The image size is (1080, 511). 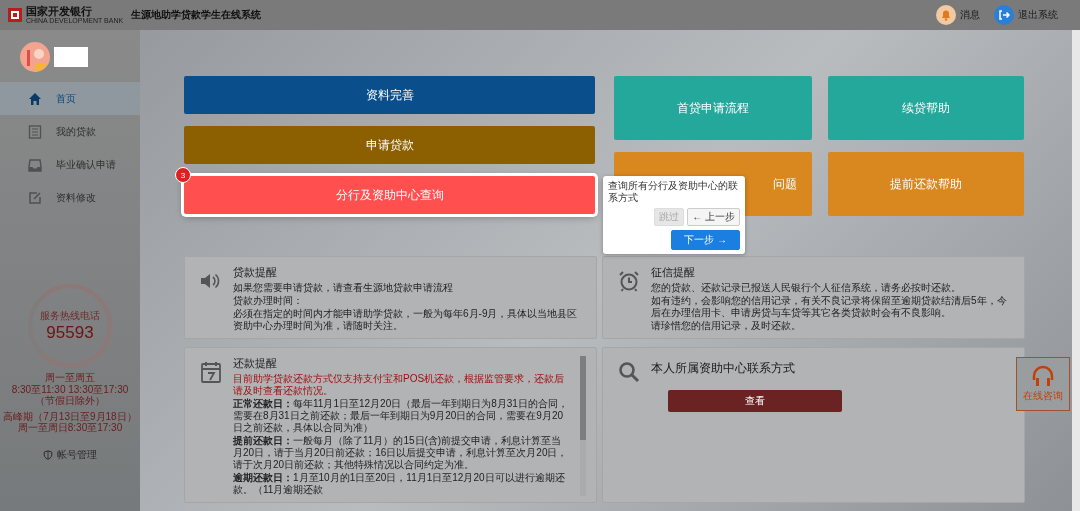 What do you see at coordinates (406, 320) in the screenshot?
I see `panel-text: 必须在指定的时间内才能申请助学贷款，一般为每年6月-9月，具体以当地县区资助中心办理时间为准，请随时关注。` at bounding box center [406, 320].